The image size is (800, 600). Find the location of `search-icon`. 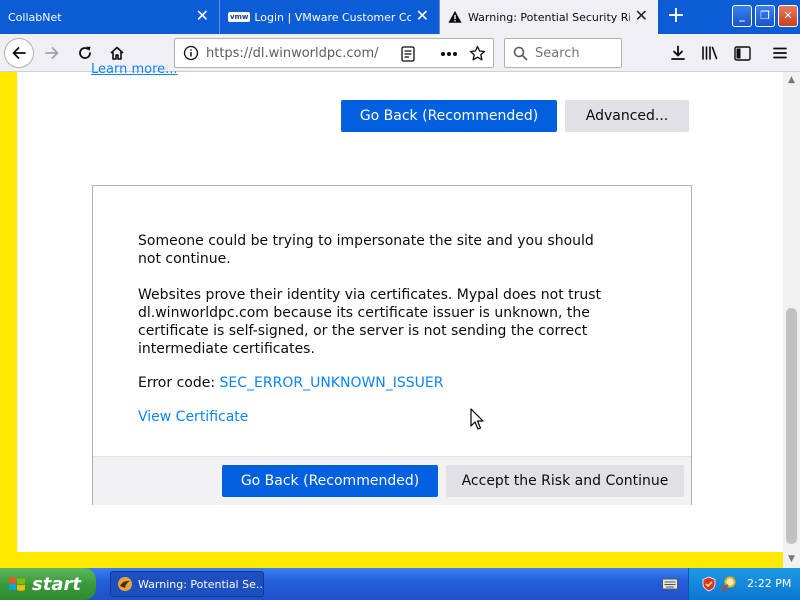

search-icon is located at coordinates (520, 53).